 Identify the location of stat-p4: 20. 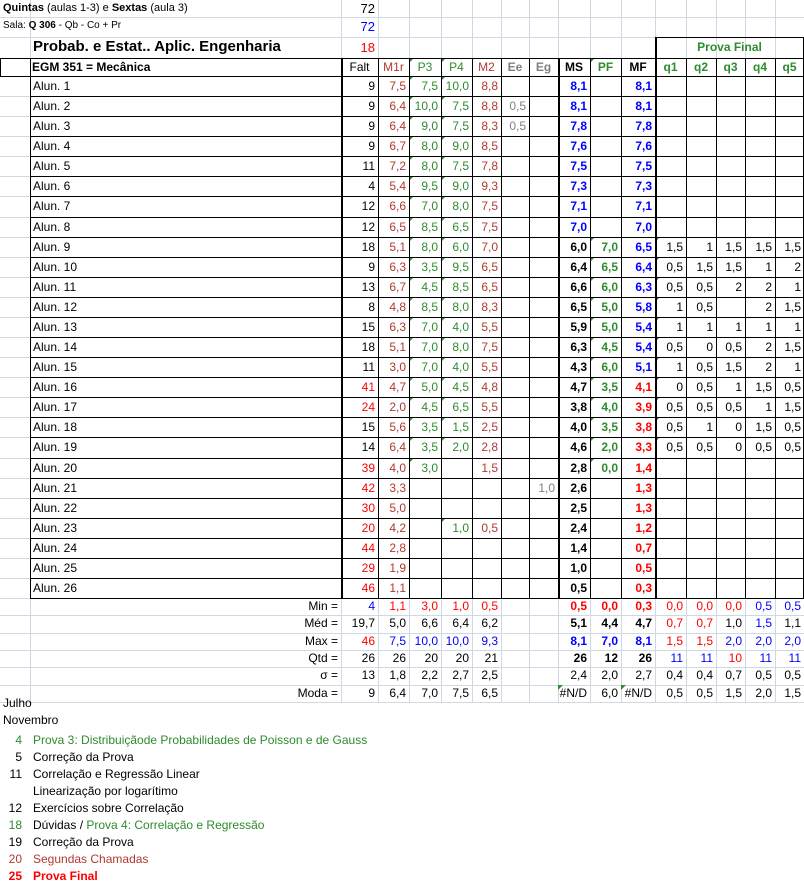
(456, 658).